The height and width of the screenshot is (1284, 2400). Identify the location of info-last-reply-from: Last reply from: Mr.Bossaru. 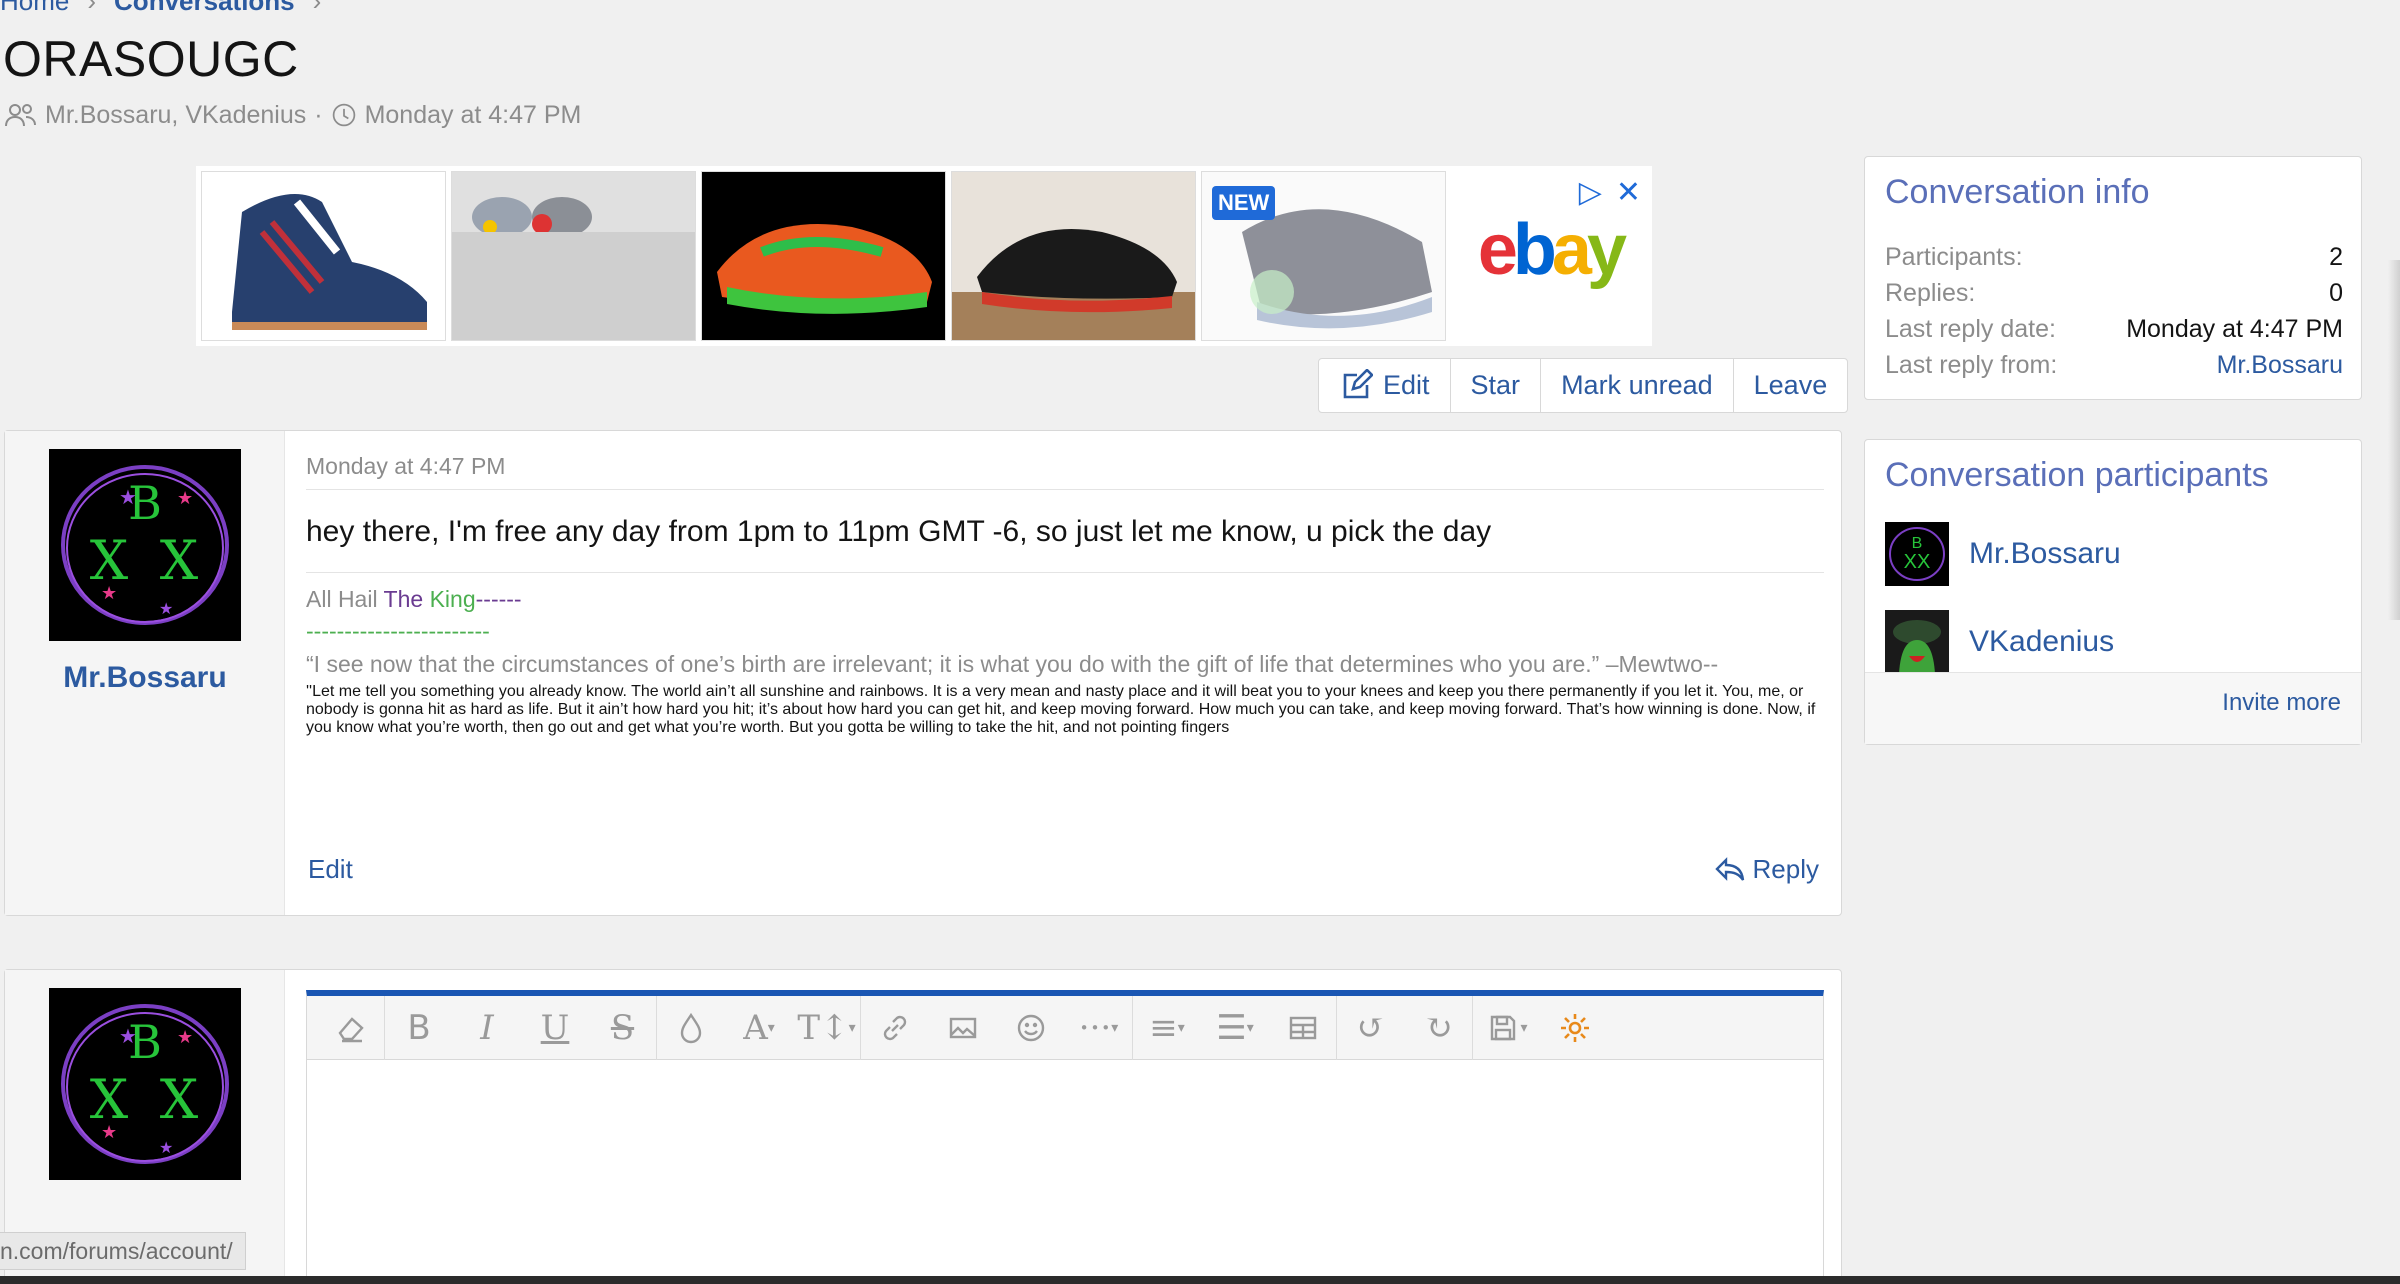
(2114, 365).